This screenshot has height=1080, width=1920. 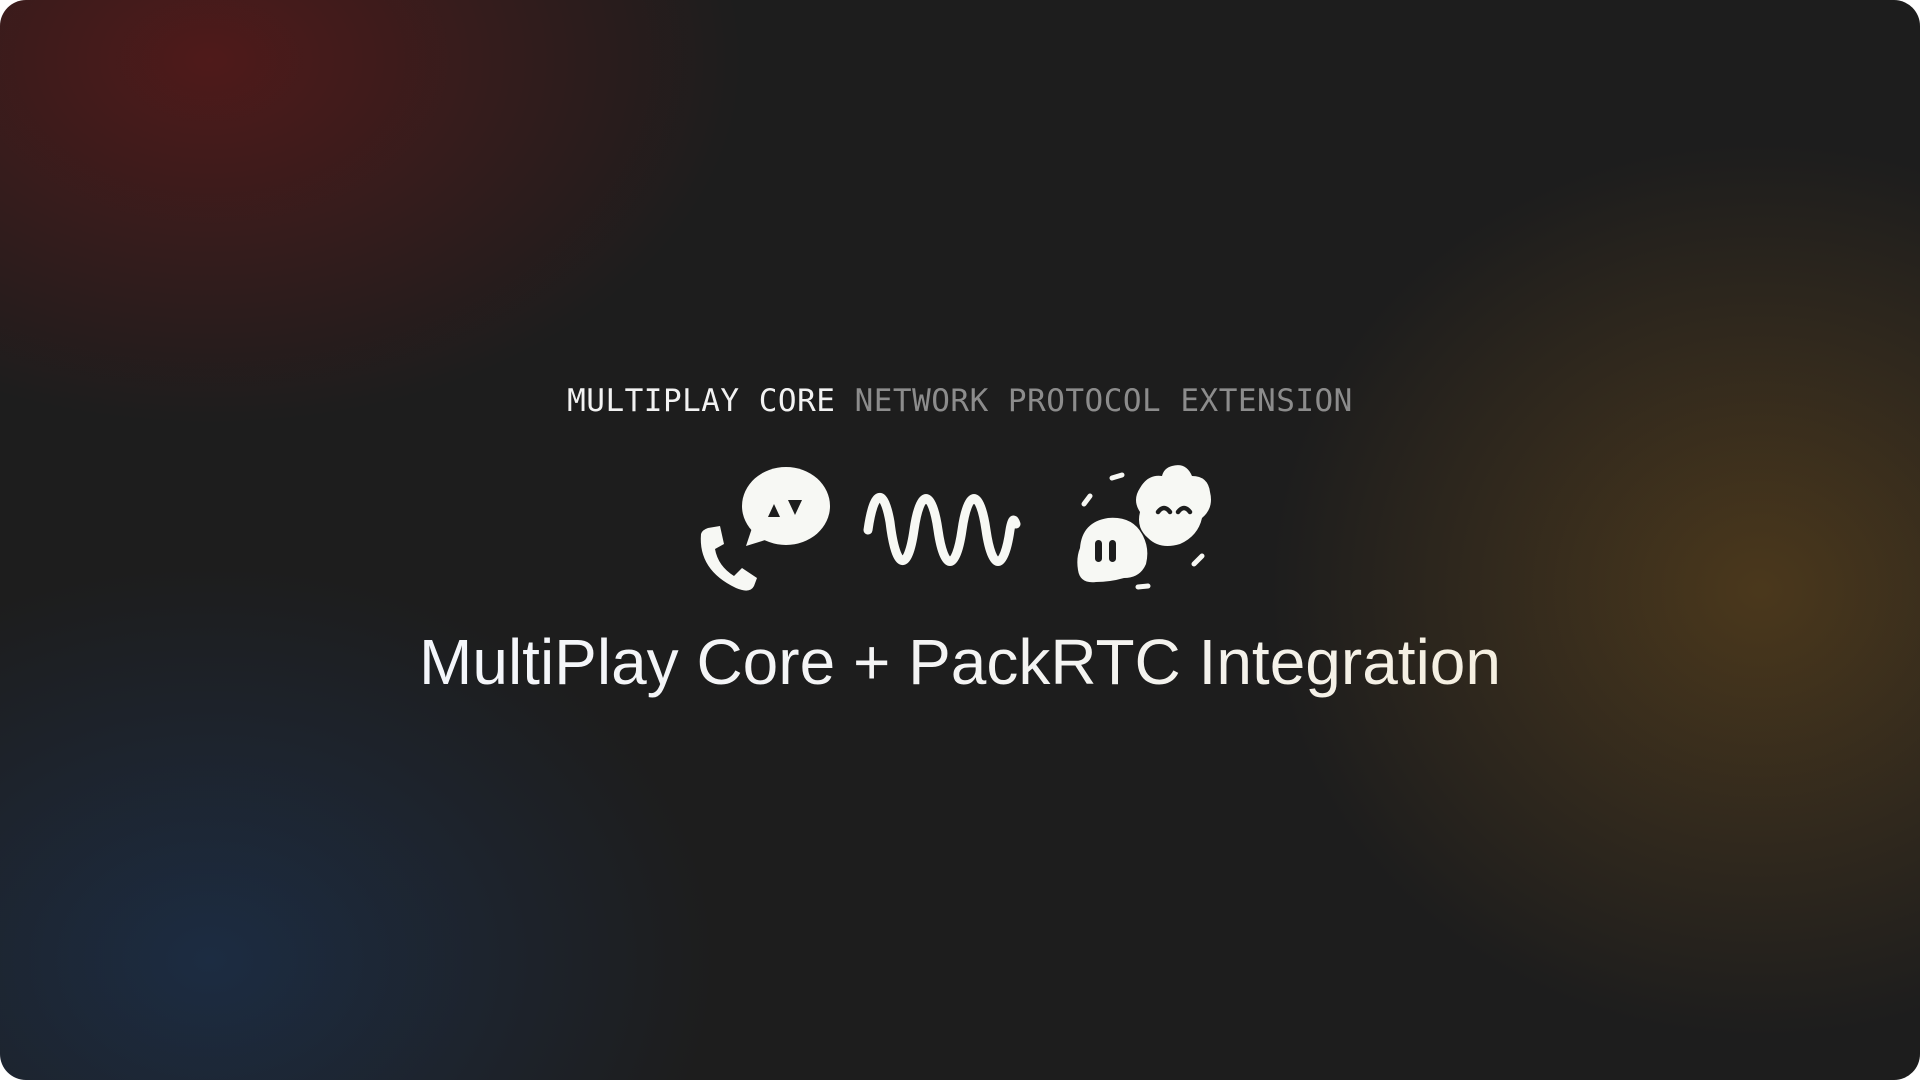 What do you see at coordinates (765, 529) in the screenshot?
I see `phone-chat-icon` at bounding box center [765, 529].